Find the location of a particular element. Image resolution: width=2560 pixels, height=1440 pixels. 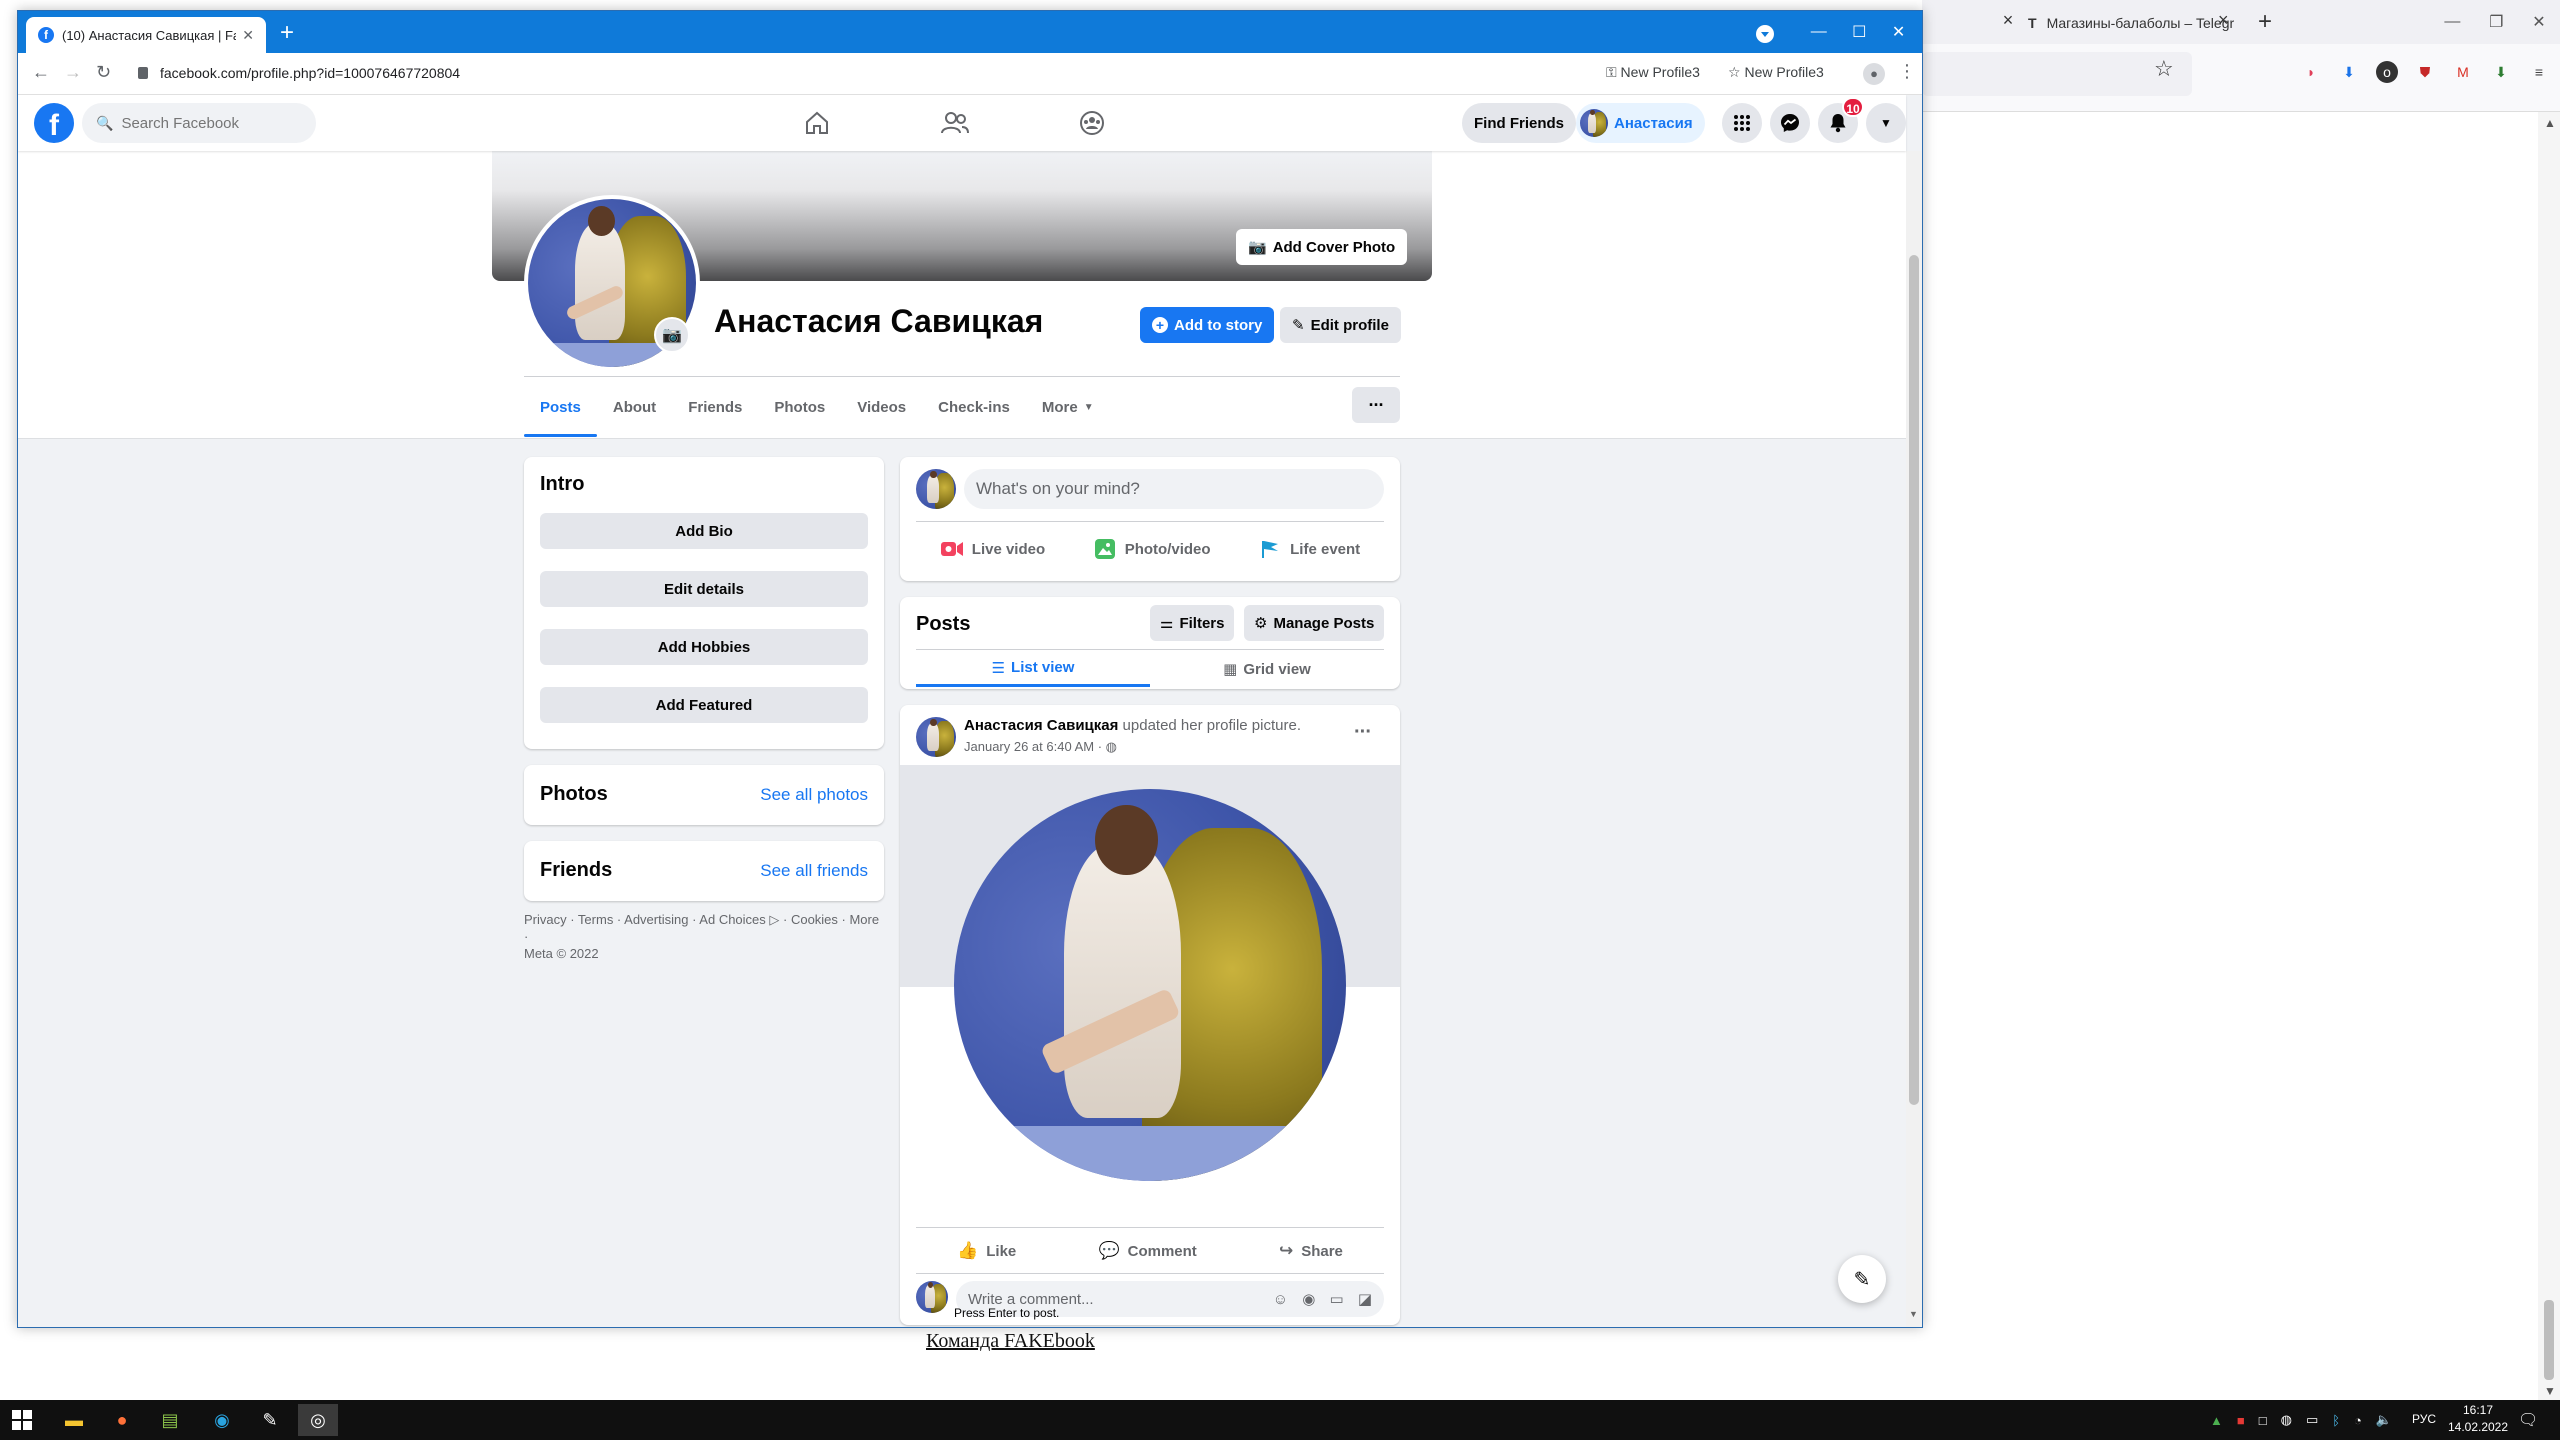

extension-o-icon: o is located at coordinates (2387, 72).